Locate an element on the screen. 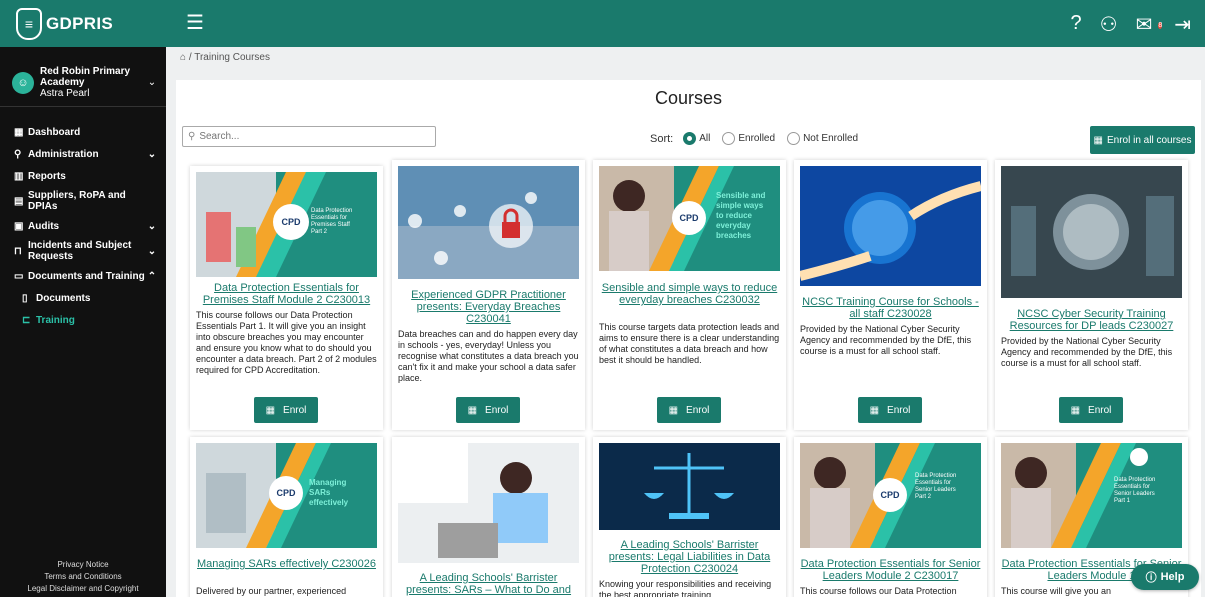 This screenshot has width=1205, height=597. nav-label: Incidents and Subject Requests is located at coordinates (80, 251).